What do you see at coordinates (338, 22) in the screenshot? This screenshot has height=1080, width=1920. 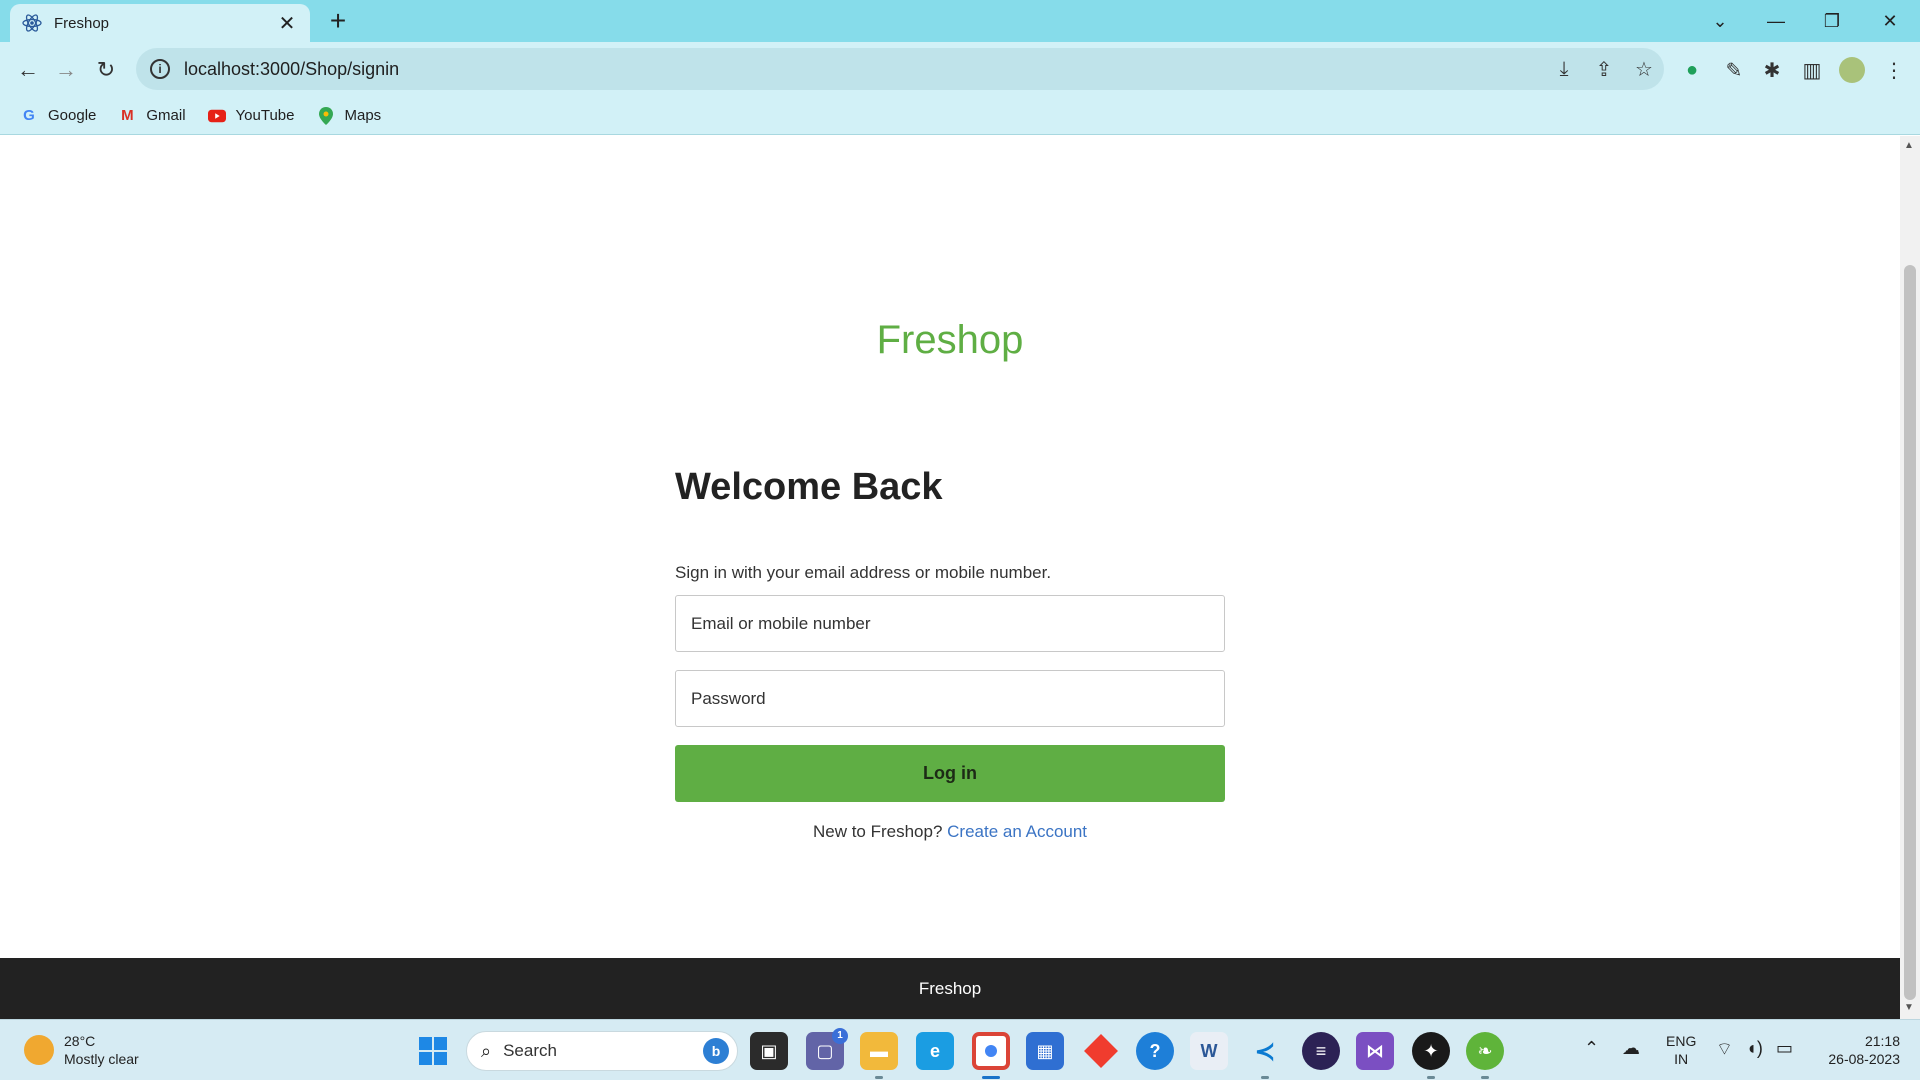 I see `new-tab-button: +` at bounding box center [338, 22].